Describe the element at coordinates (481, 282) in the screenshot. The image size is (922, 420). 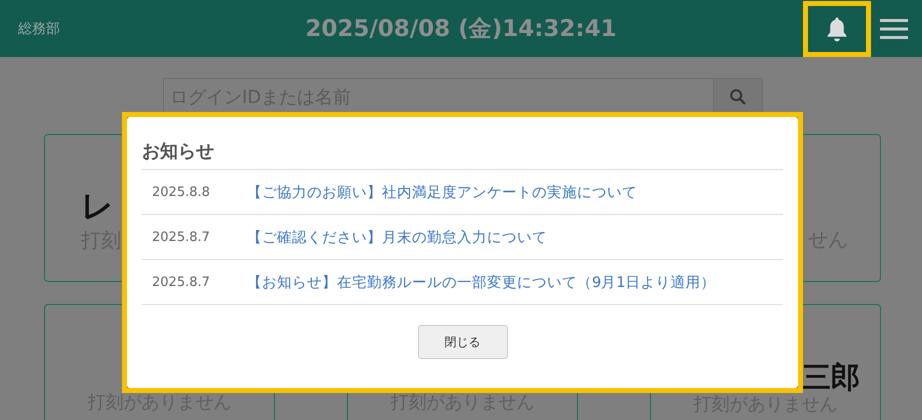
I see `notice-link: 【お知らせ】在宅勤務ルールの一部変更について（9月1日より適用）` at that location.